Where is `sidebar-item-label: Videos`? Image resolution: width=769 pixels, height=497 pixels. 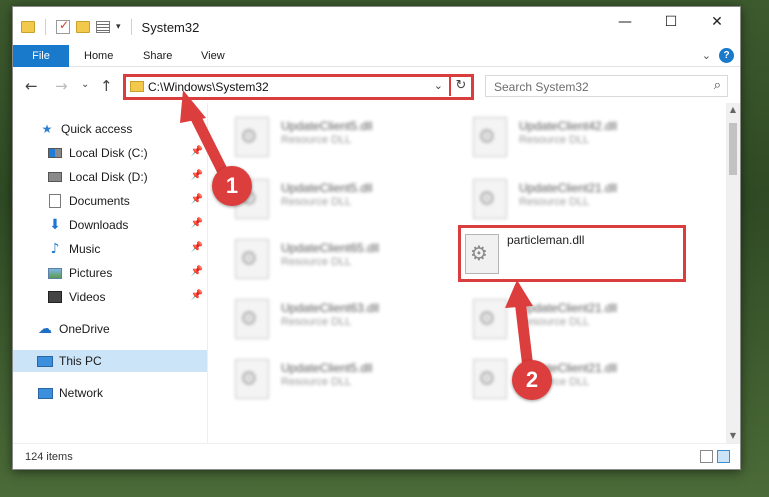 sidebar-item-label: Videos is located at coordinates (87, 297).